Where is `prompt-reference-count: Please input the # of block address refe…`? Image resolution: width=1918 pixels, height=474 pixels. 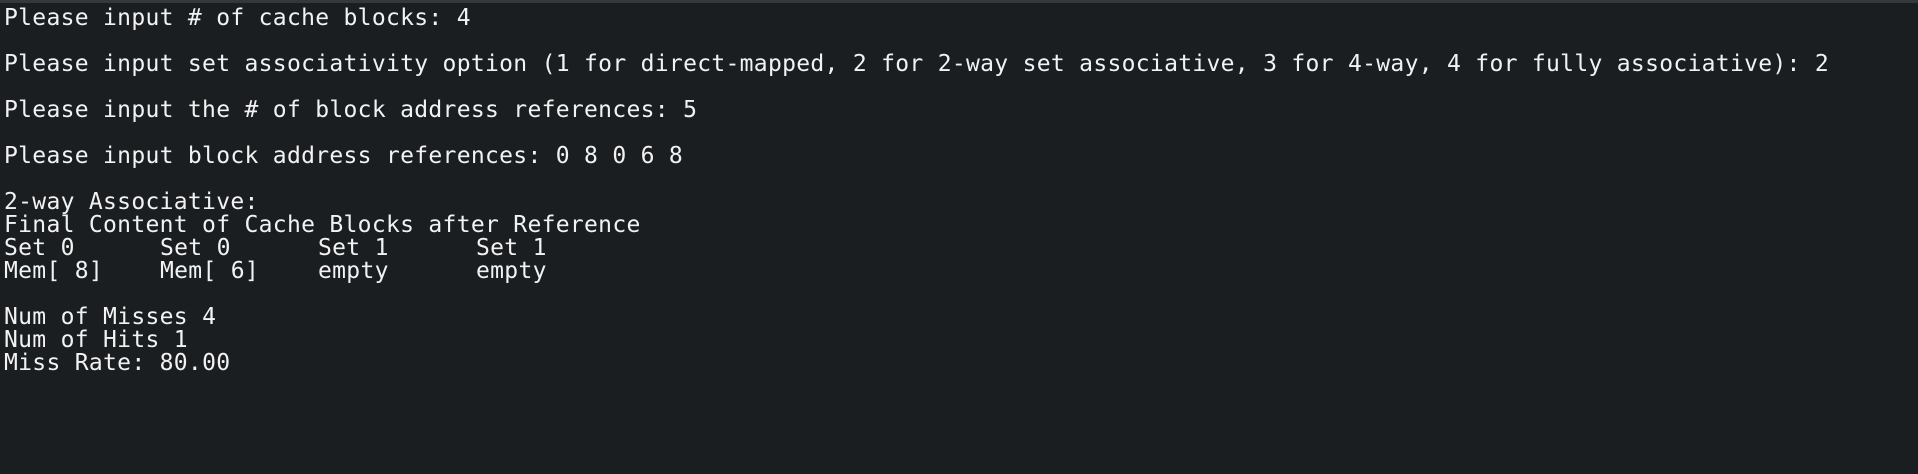
prompt-reference-count: Please input the # of block address refe… is located at coordinates (350, 110).